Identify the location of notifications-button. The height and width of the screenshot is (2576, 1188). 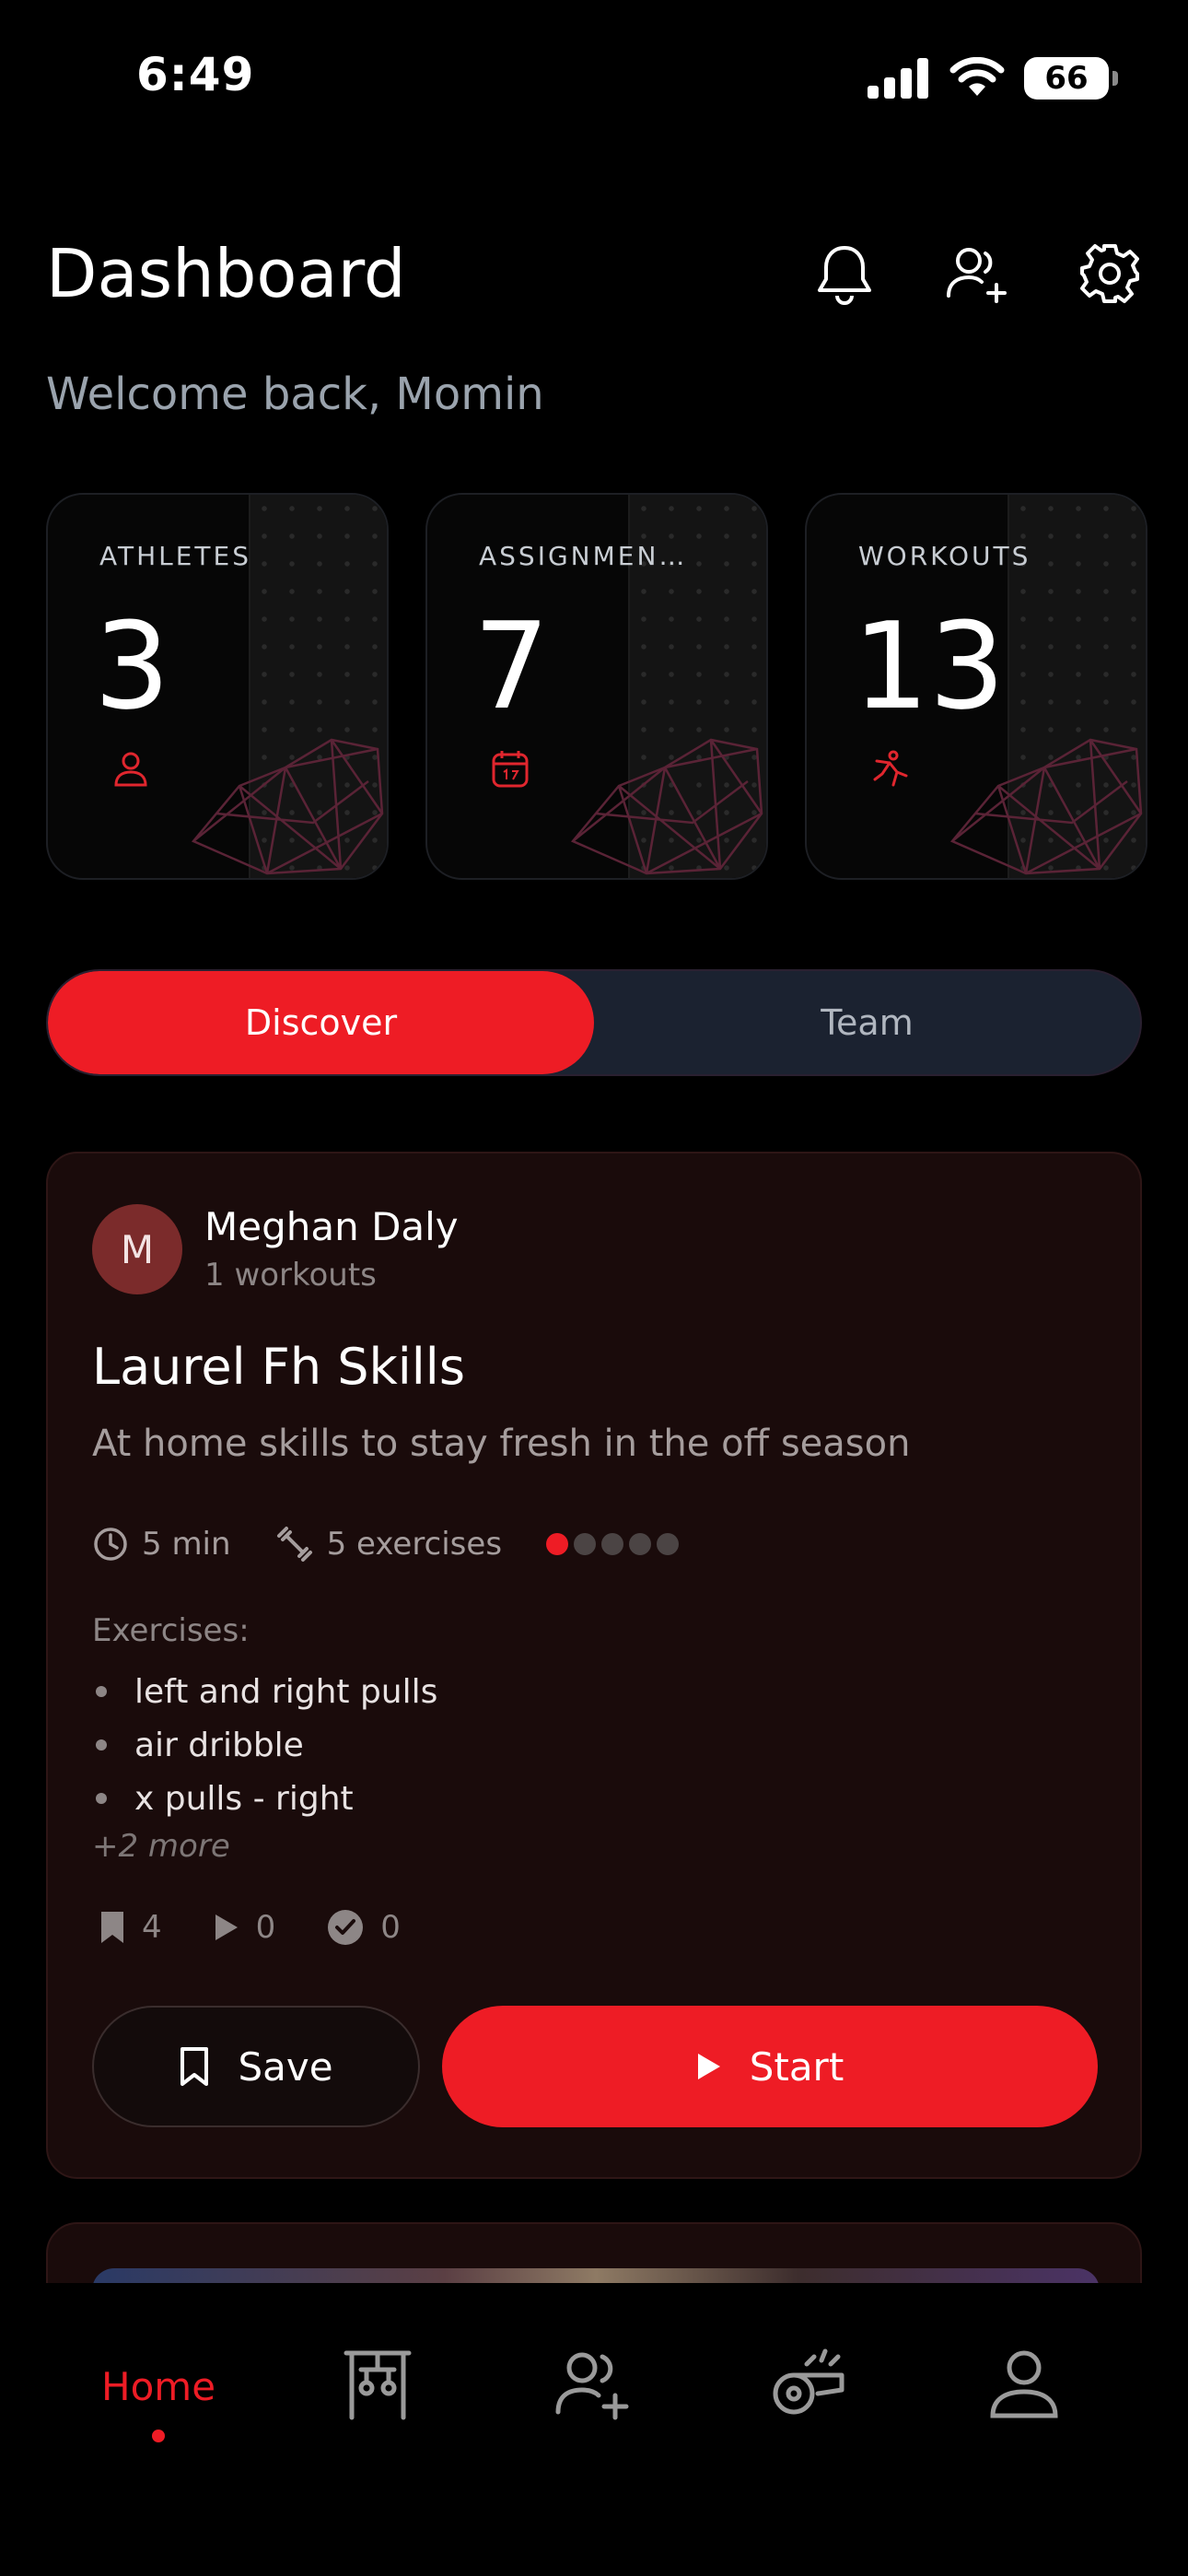
(844, 274).